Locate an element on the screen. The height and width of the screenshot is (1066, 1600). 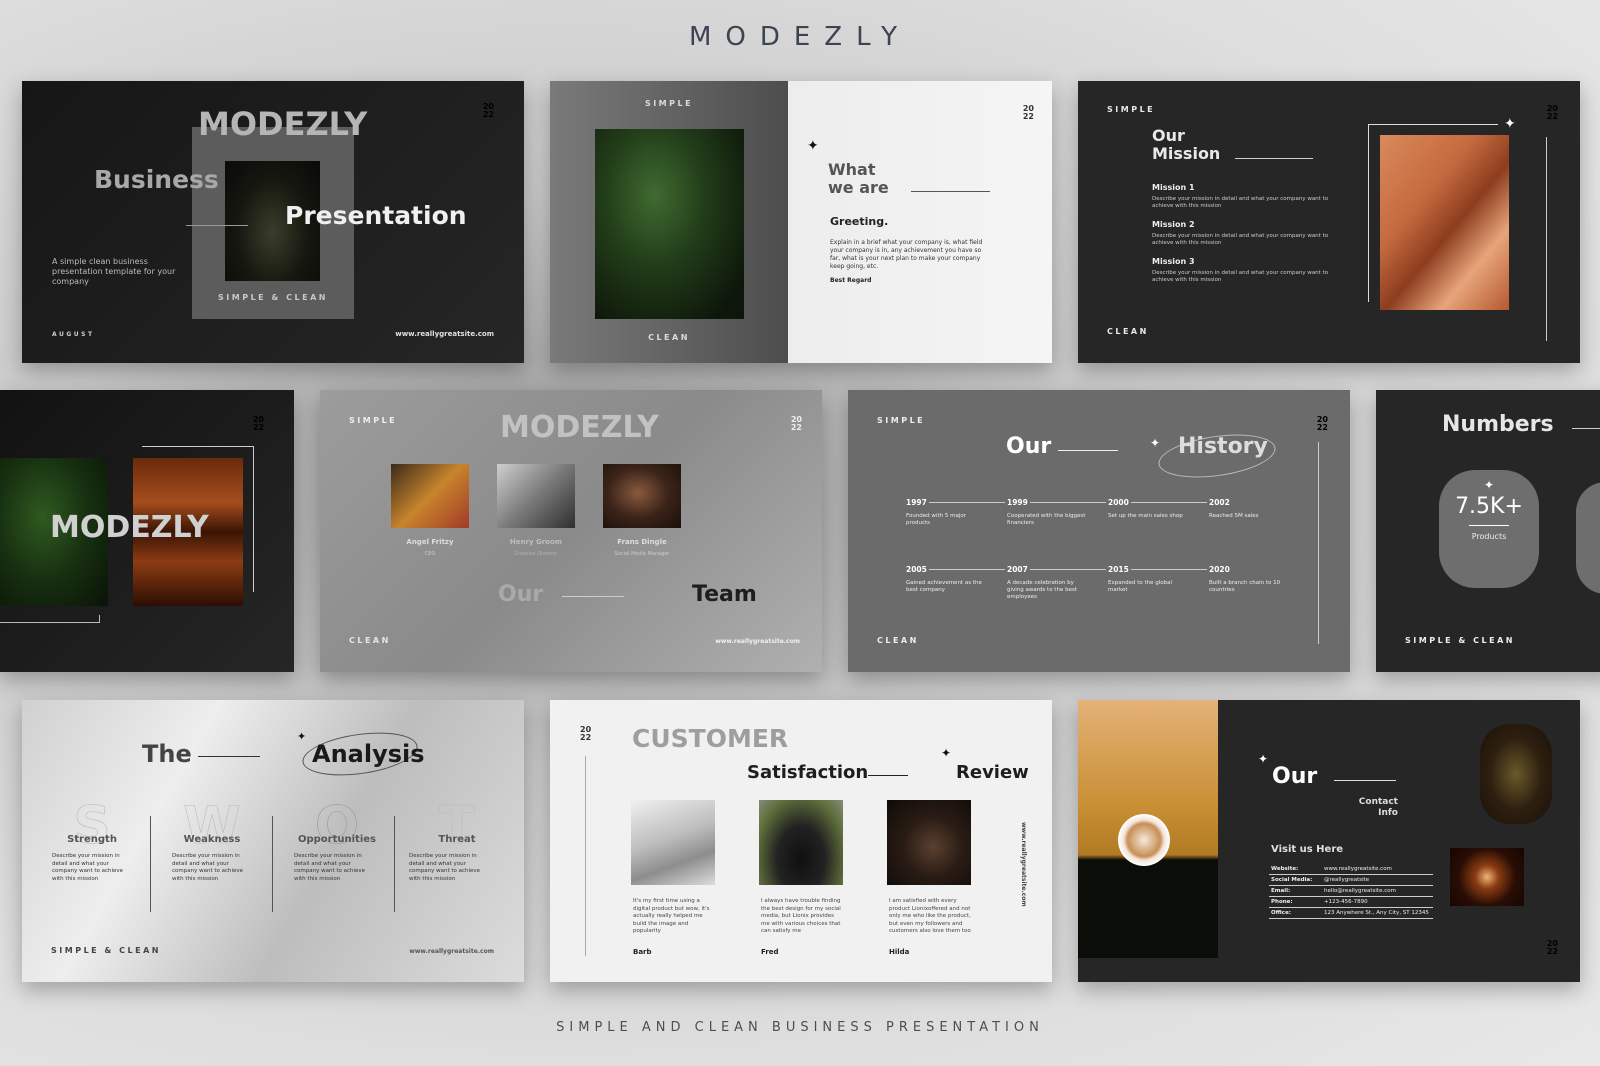
timeline-event: 1997 Founded with 5 major products is located at coordinates (956, 512).